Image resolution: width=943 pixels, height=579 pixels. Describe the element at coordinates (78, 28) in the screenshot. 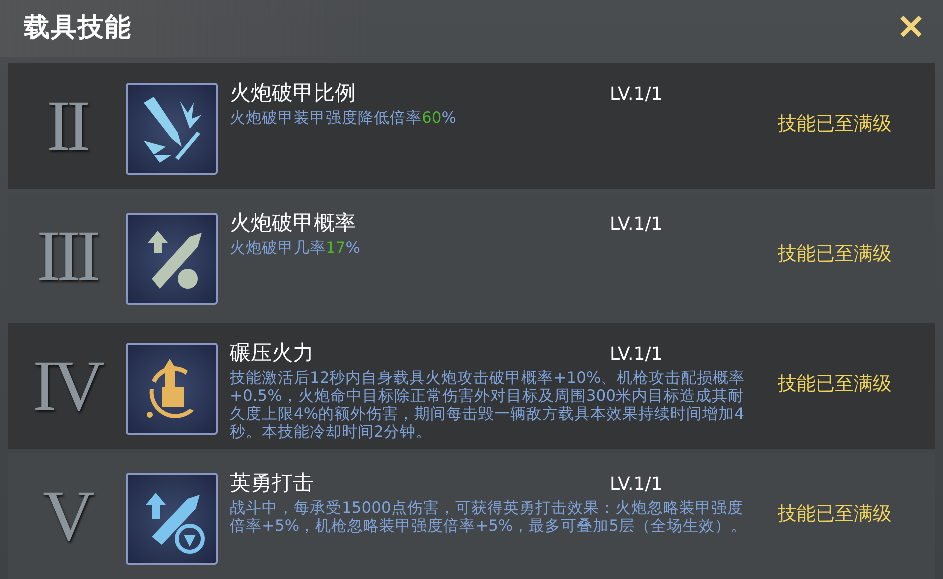

I see `panel-title: 载具技能` at that location.